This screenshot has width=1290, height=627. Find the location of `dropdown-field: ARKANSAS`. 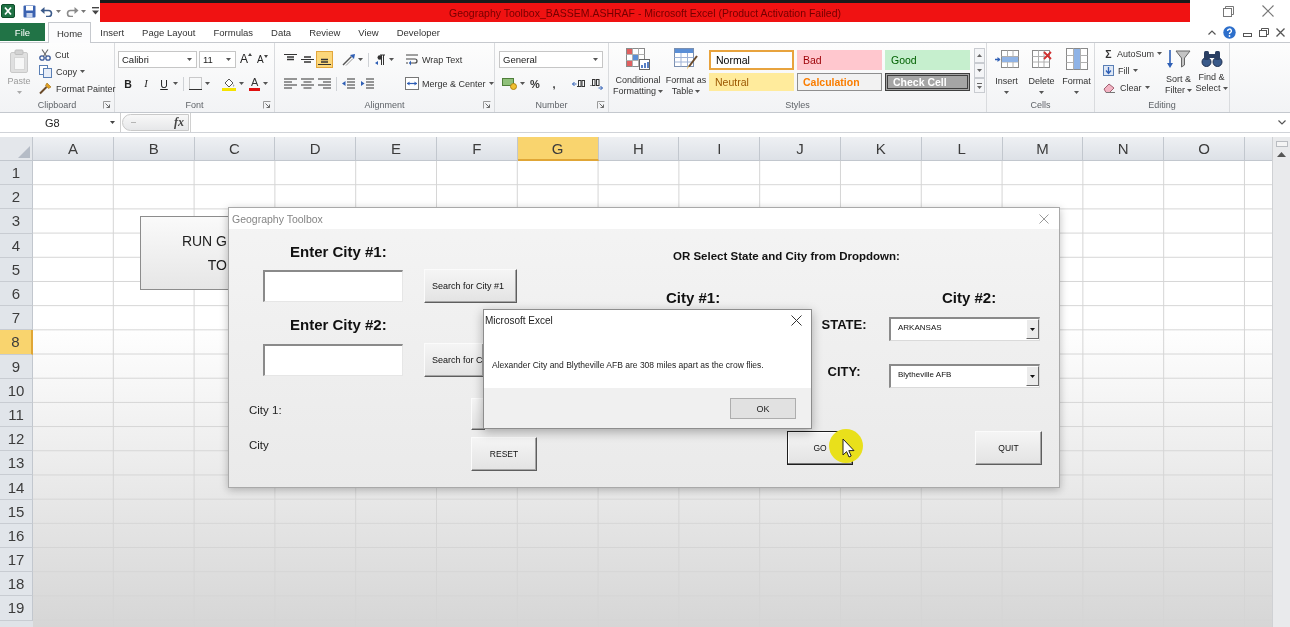

dropdown-field: ARKANSAS is located at coordinates (964, 329).